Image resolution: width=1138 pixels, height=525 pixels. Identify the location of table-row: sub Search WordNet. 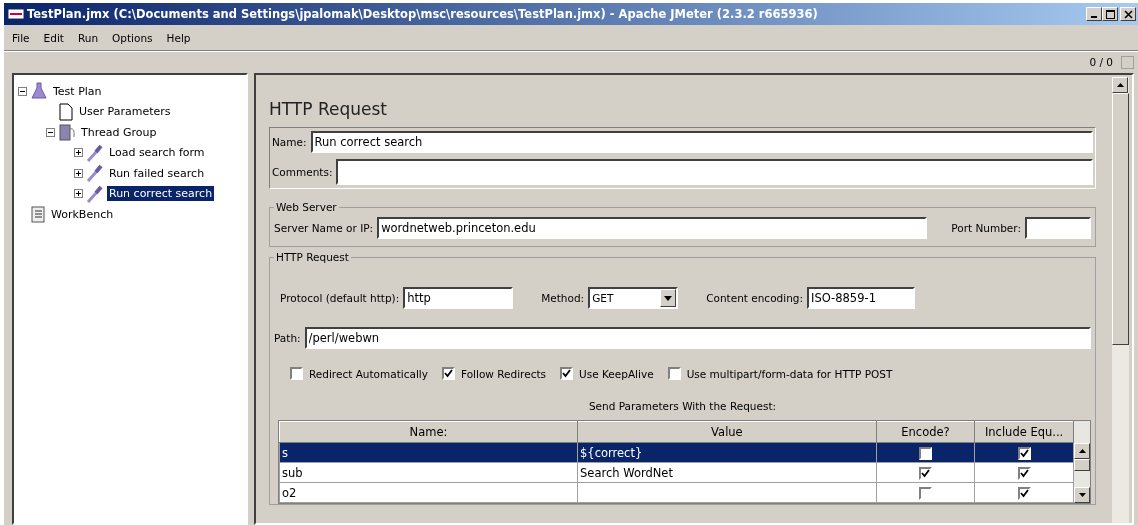
(676, 472).